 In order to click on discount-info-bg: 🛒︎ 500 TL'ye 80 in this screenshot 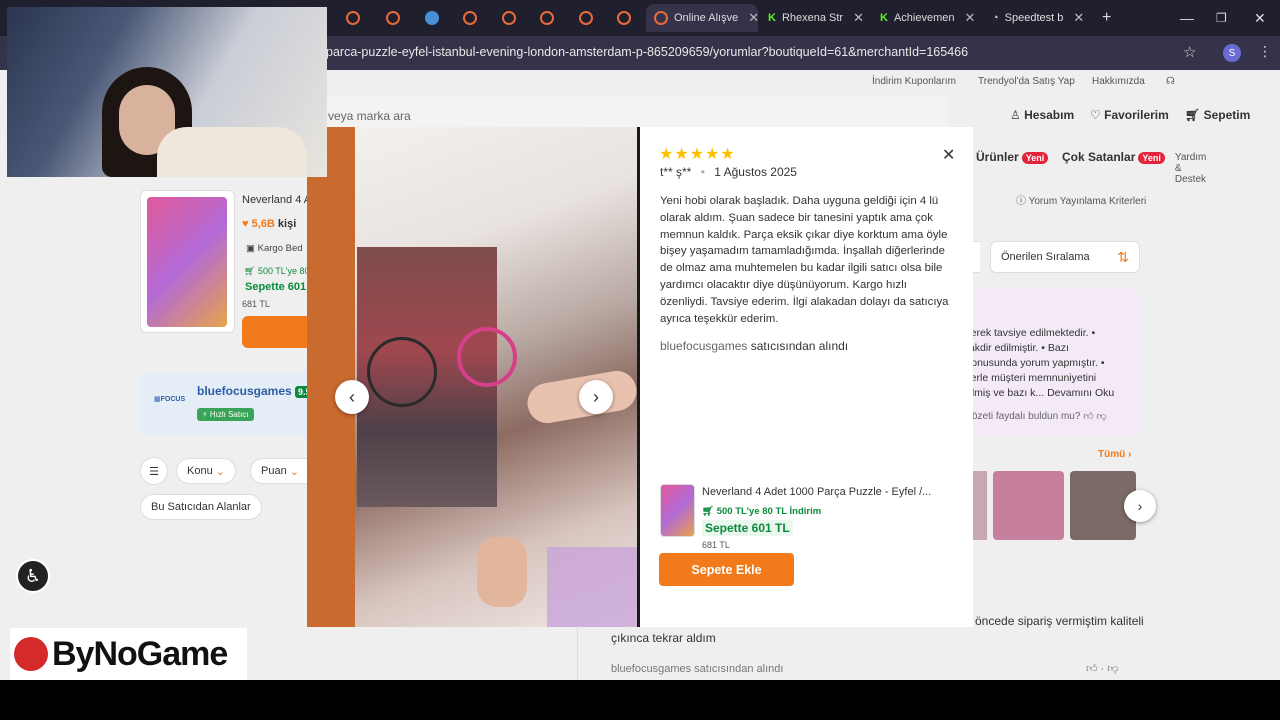, I will do `click(277, 271)`.